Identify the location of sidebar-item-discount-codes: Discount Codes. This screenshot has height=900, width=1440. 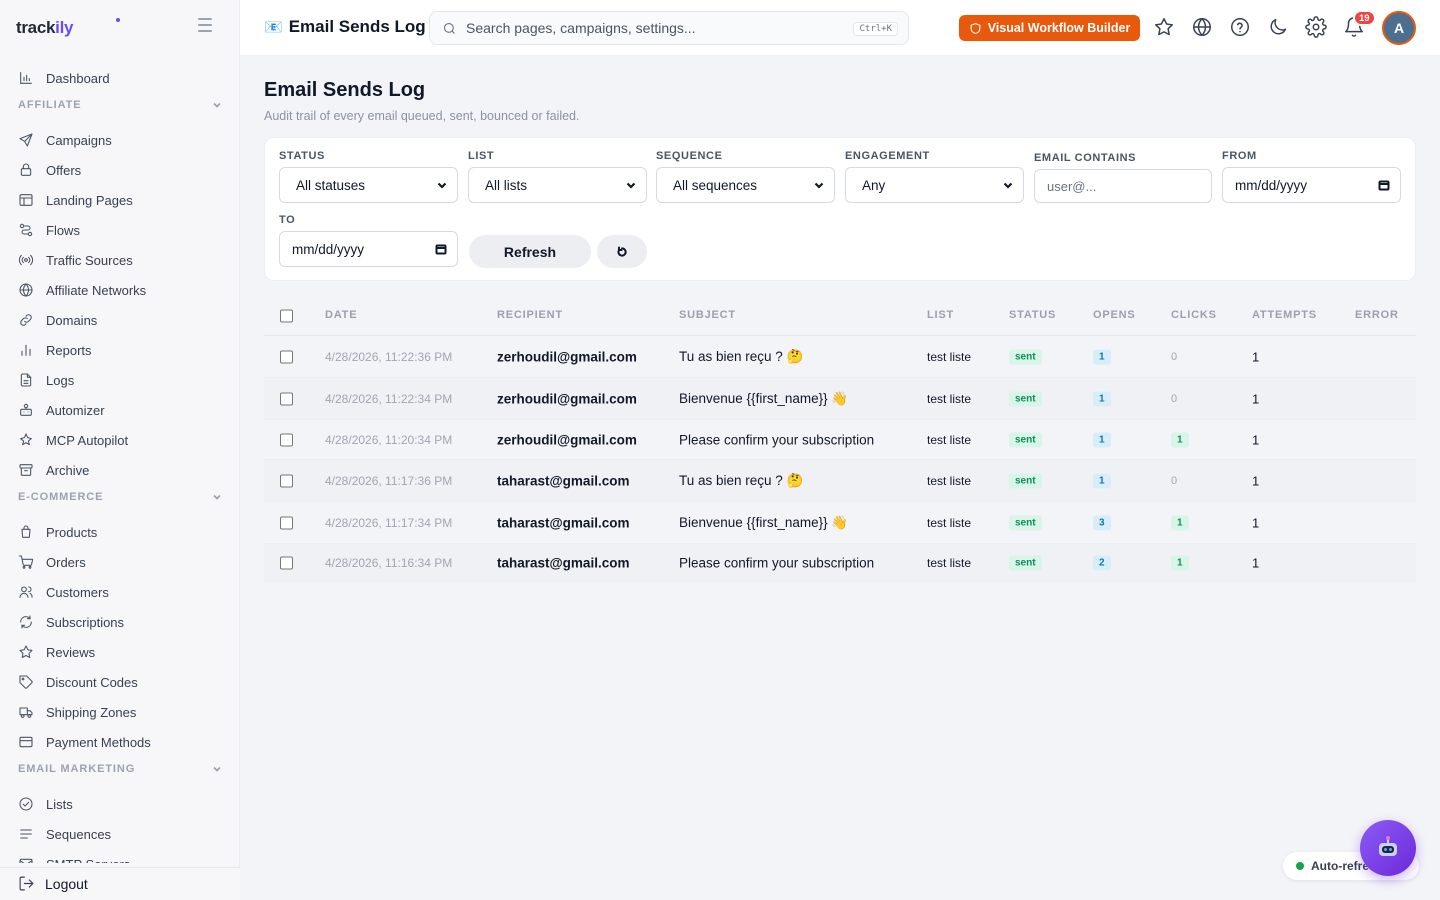
(120, 682).